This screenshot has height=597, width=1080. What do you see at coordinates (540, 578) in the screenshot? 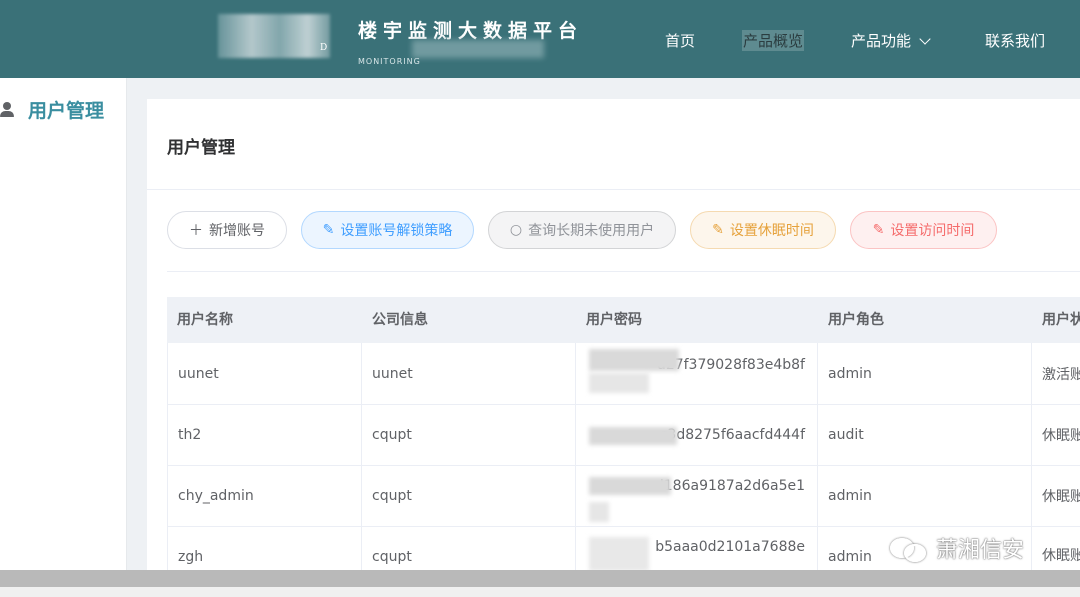
I see `horizontal-scrollbar` at bounding box center [540, 578].